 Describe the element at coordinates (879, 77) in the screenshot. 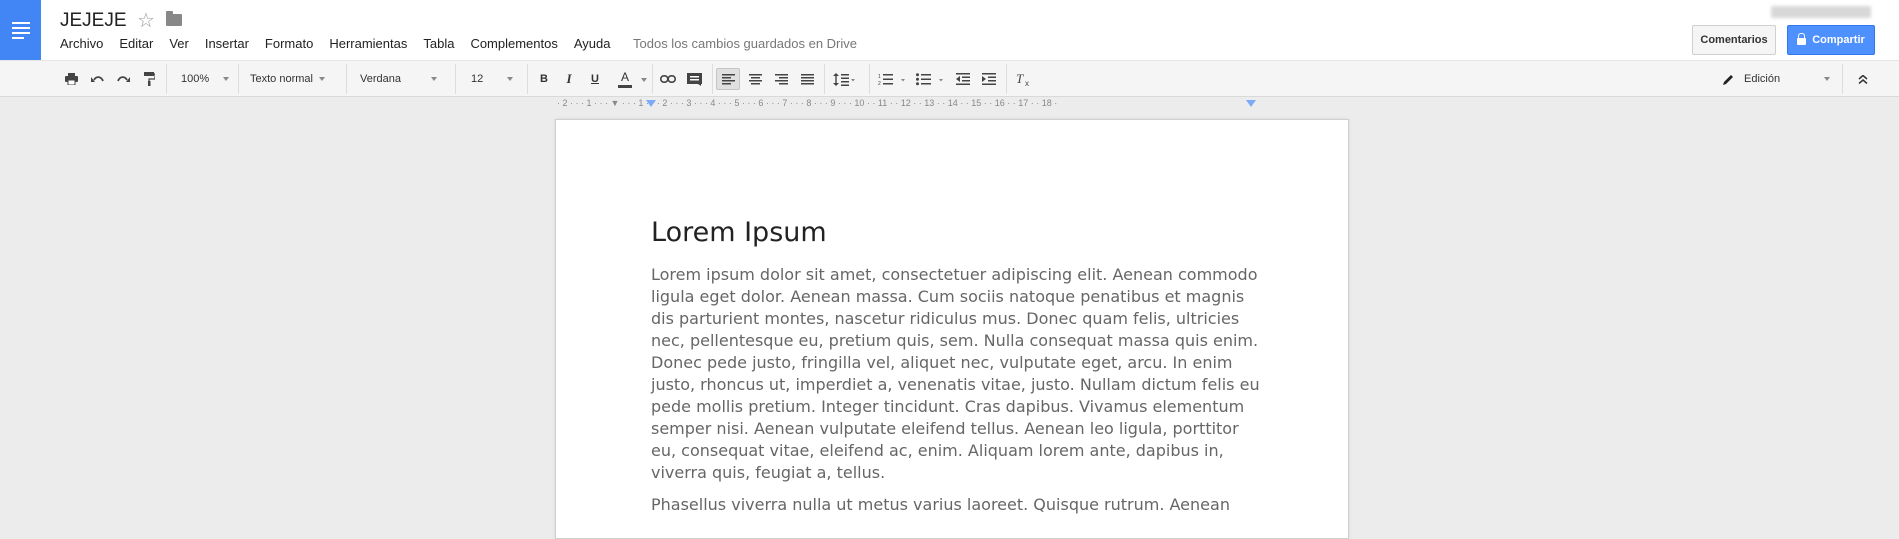

I see `svg-text: 1` at that location.